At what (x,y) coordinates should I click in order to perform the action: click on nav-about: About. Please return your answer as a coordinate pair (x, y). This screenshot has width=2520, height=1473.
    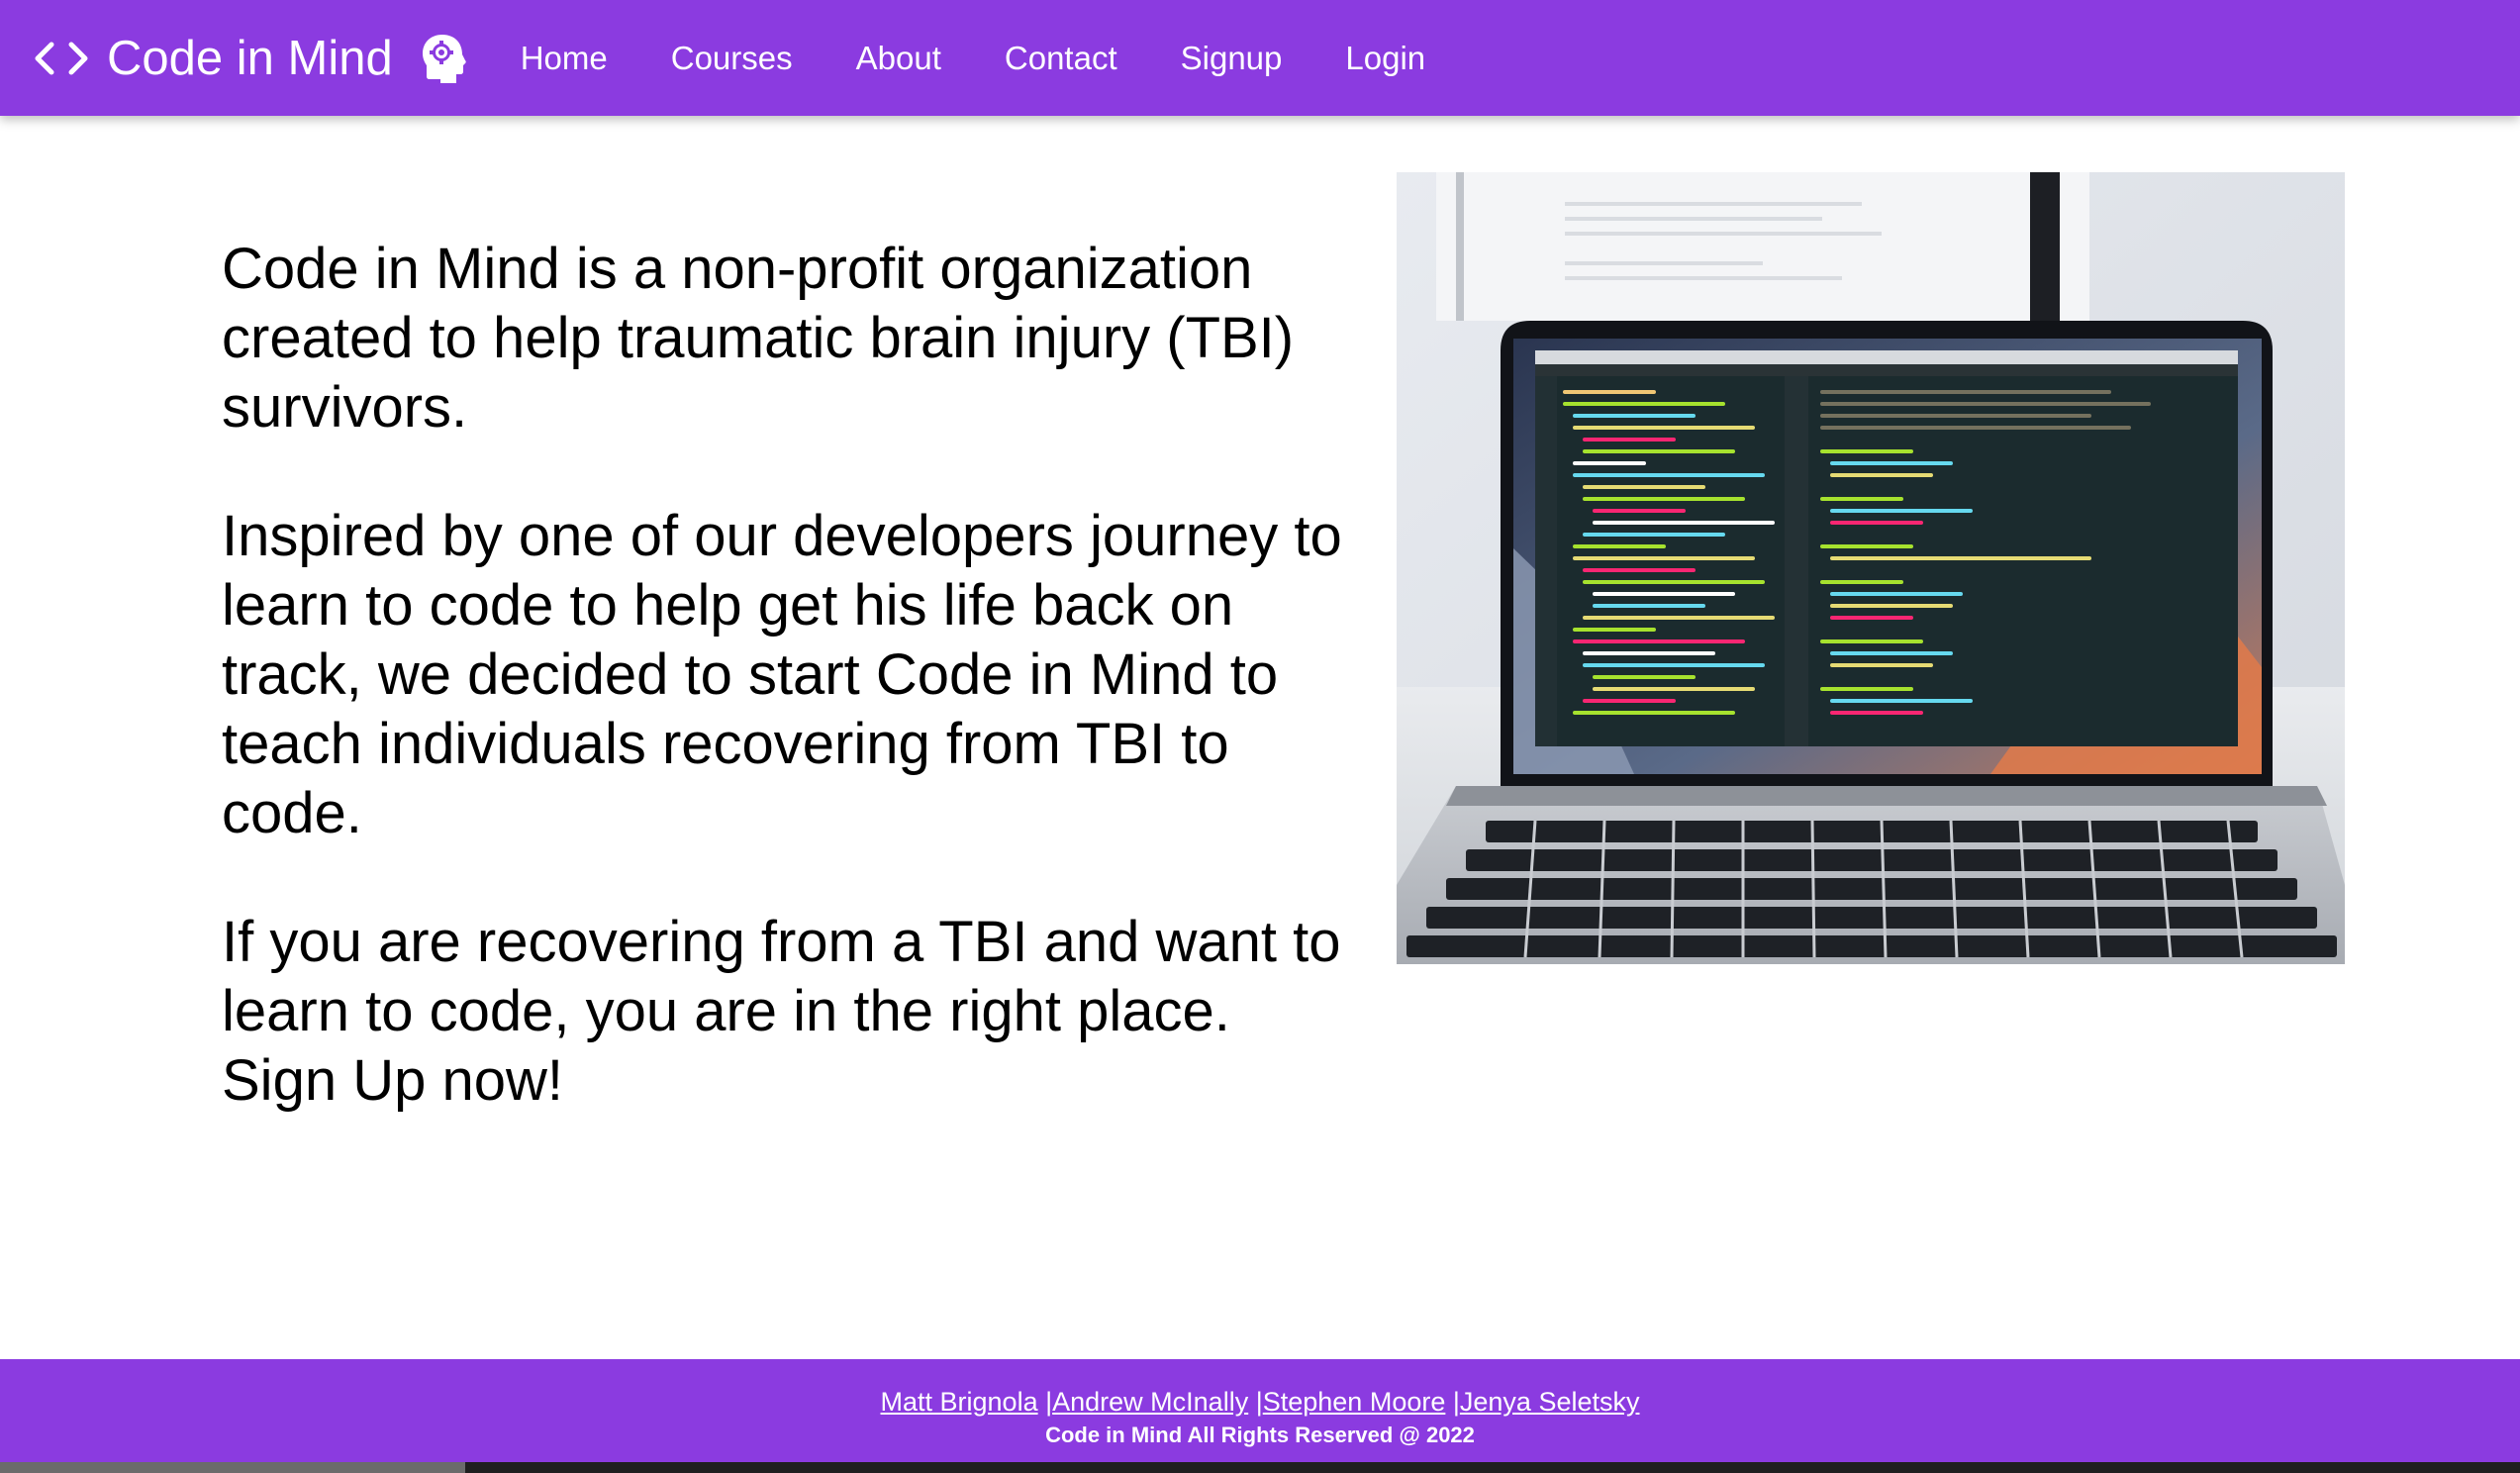
    Looking at the image, I should click on (898, 58).